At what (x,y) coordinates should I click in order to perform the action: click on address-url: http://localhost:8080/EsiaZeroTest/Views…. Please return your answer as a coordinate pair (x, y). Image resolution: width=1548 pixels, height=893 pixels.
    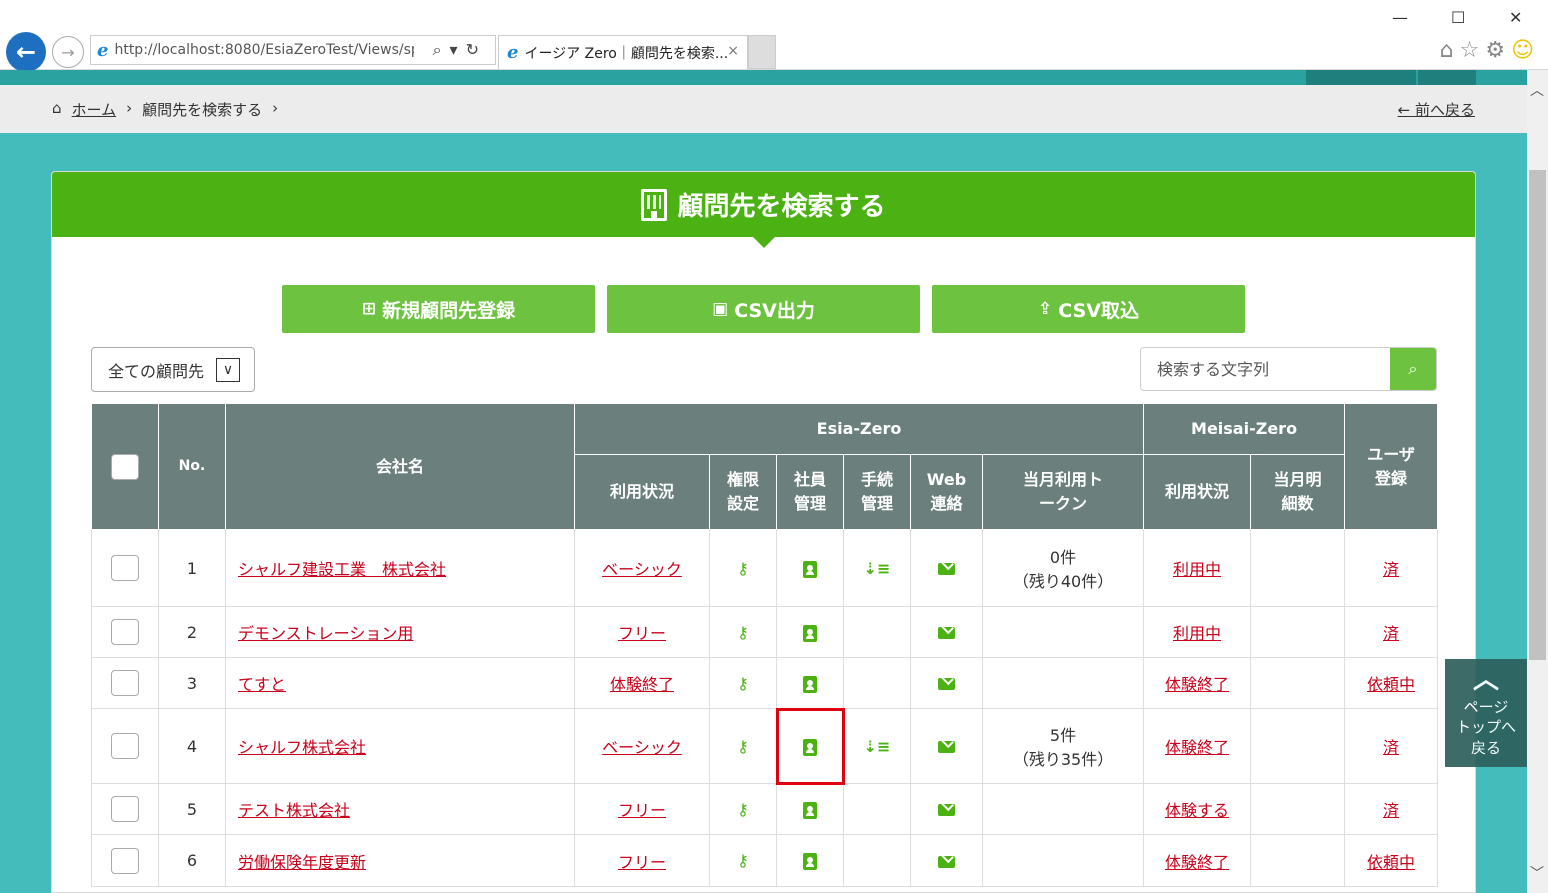
    Looking at the image, I should click on (264, 50).